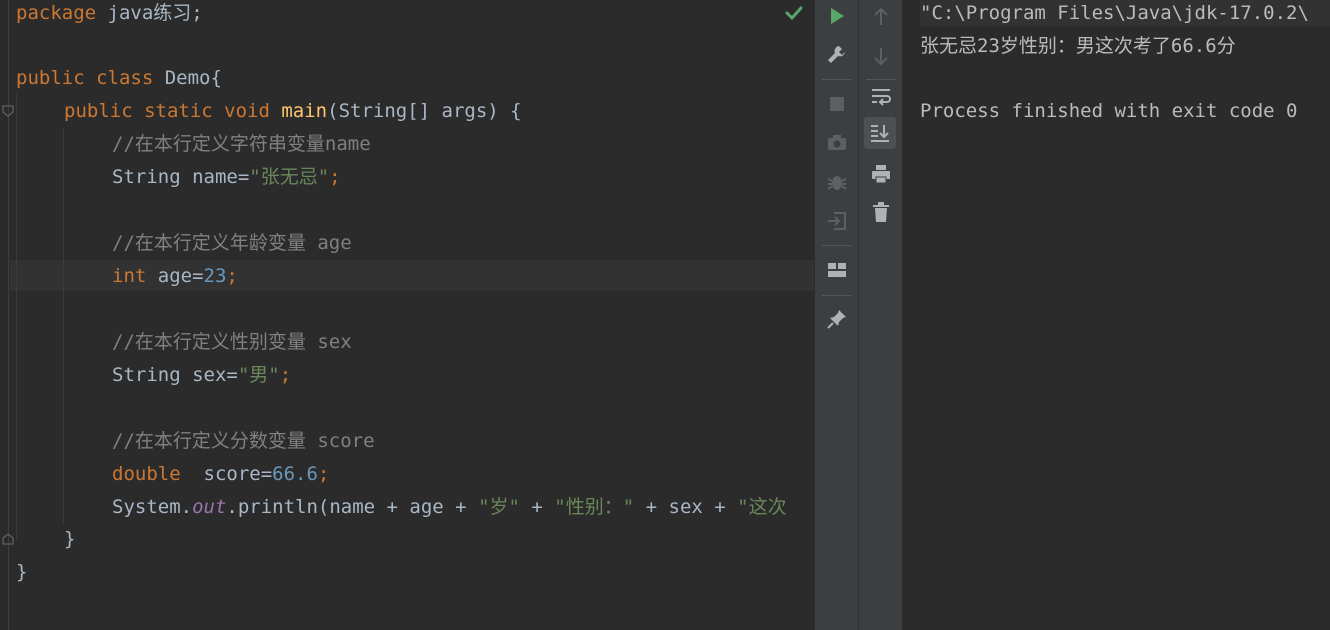 This screenshot has height=630, width=1330. Describe the element at coordinates (187, 78) in the screenshot. I see `class-name: Demo{` at that location.